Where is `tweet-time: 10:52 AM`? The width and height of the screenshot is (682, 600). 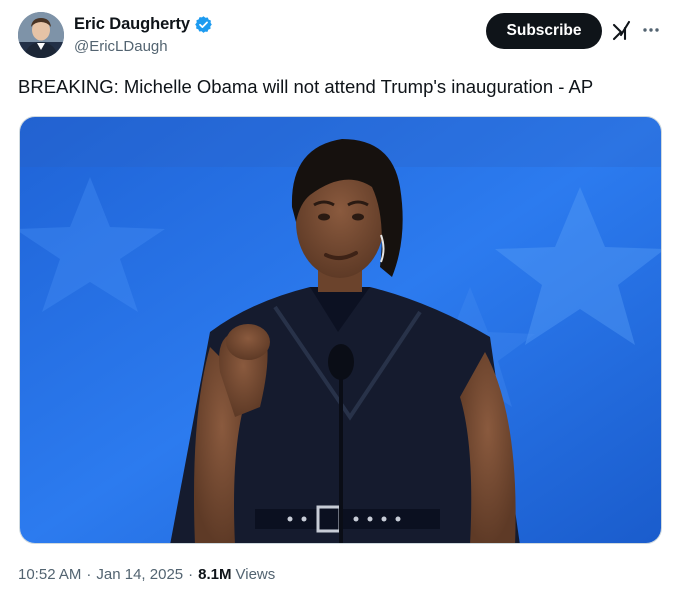 tweet-time: 10:52 AM is located at coordinates (49, 574).